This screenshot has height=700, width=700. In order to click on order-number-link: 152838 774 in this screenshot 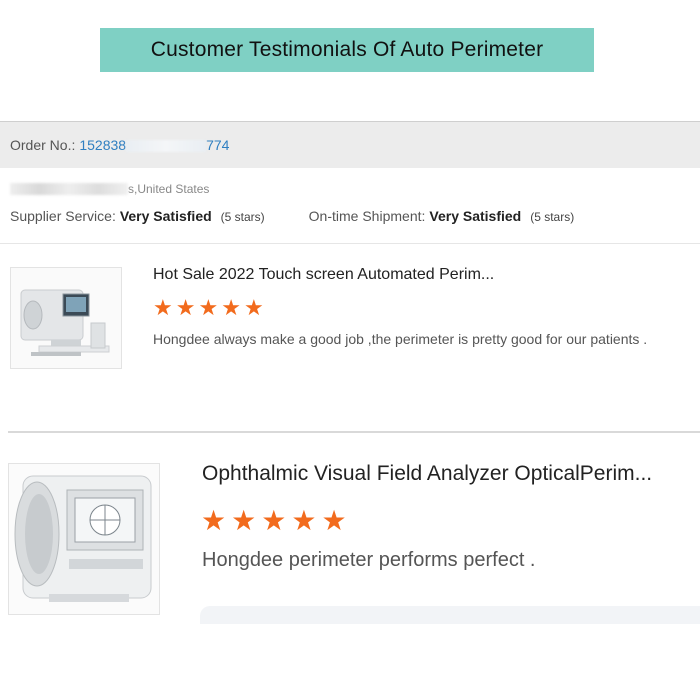, I will do `click(154, 145)`.